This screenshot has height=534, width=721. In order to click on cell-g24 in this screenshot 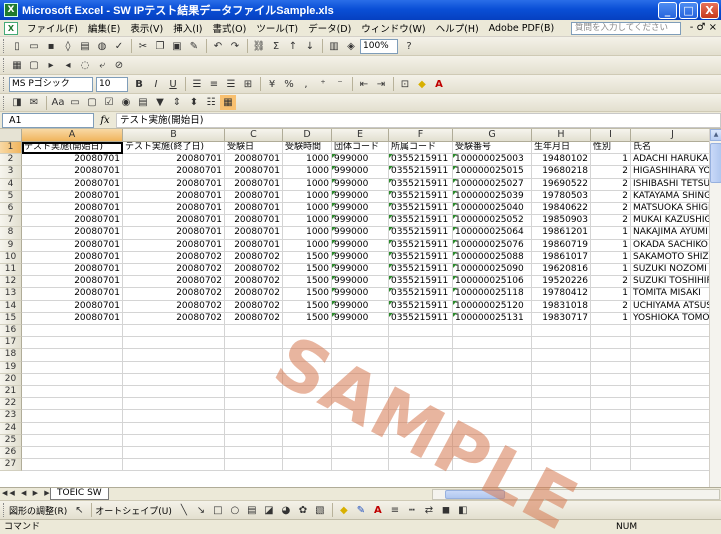, I will do `click(492, 428)`.